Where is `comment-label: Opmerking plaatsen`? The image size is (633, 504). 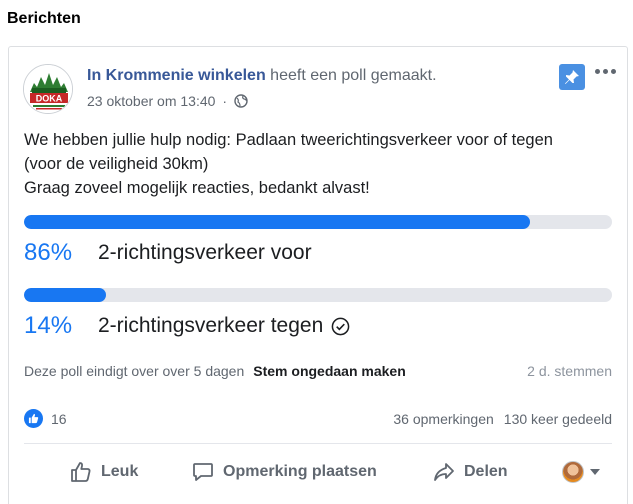
comment-label: Opmerking plaatsen is located at coordinates (300, 471).